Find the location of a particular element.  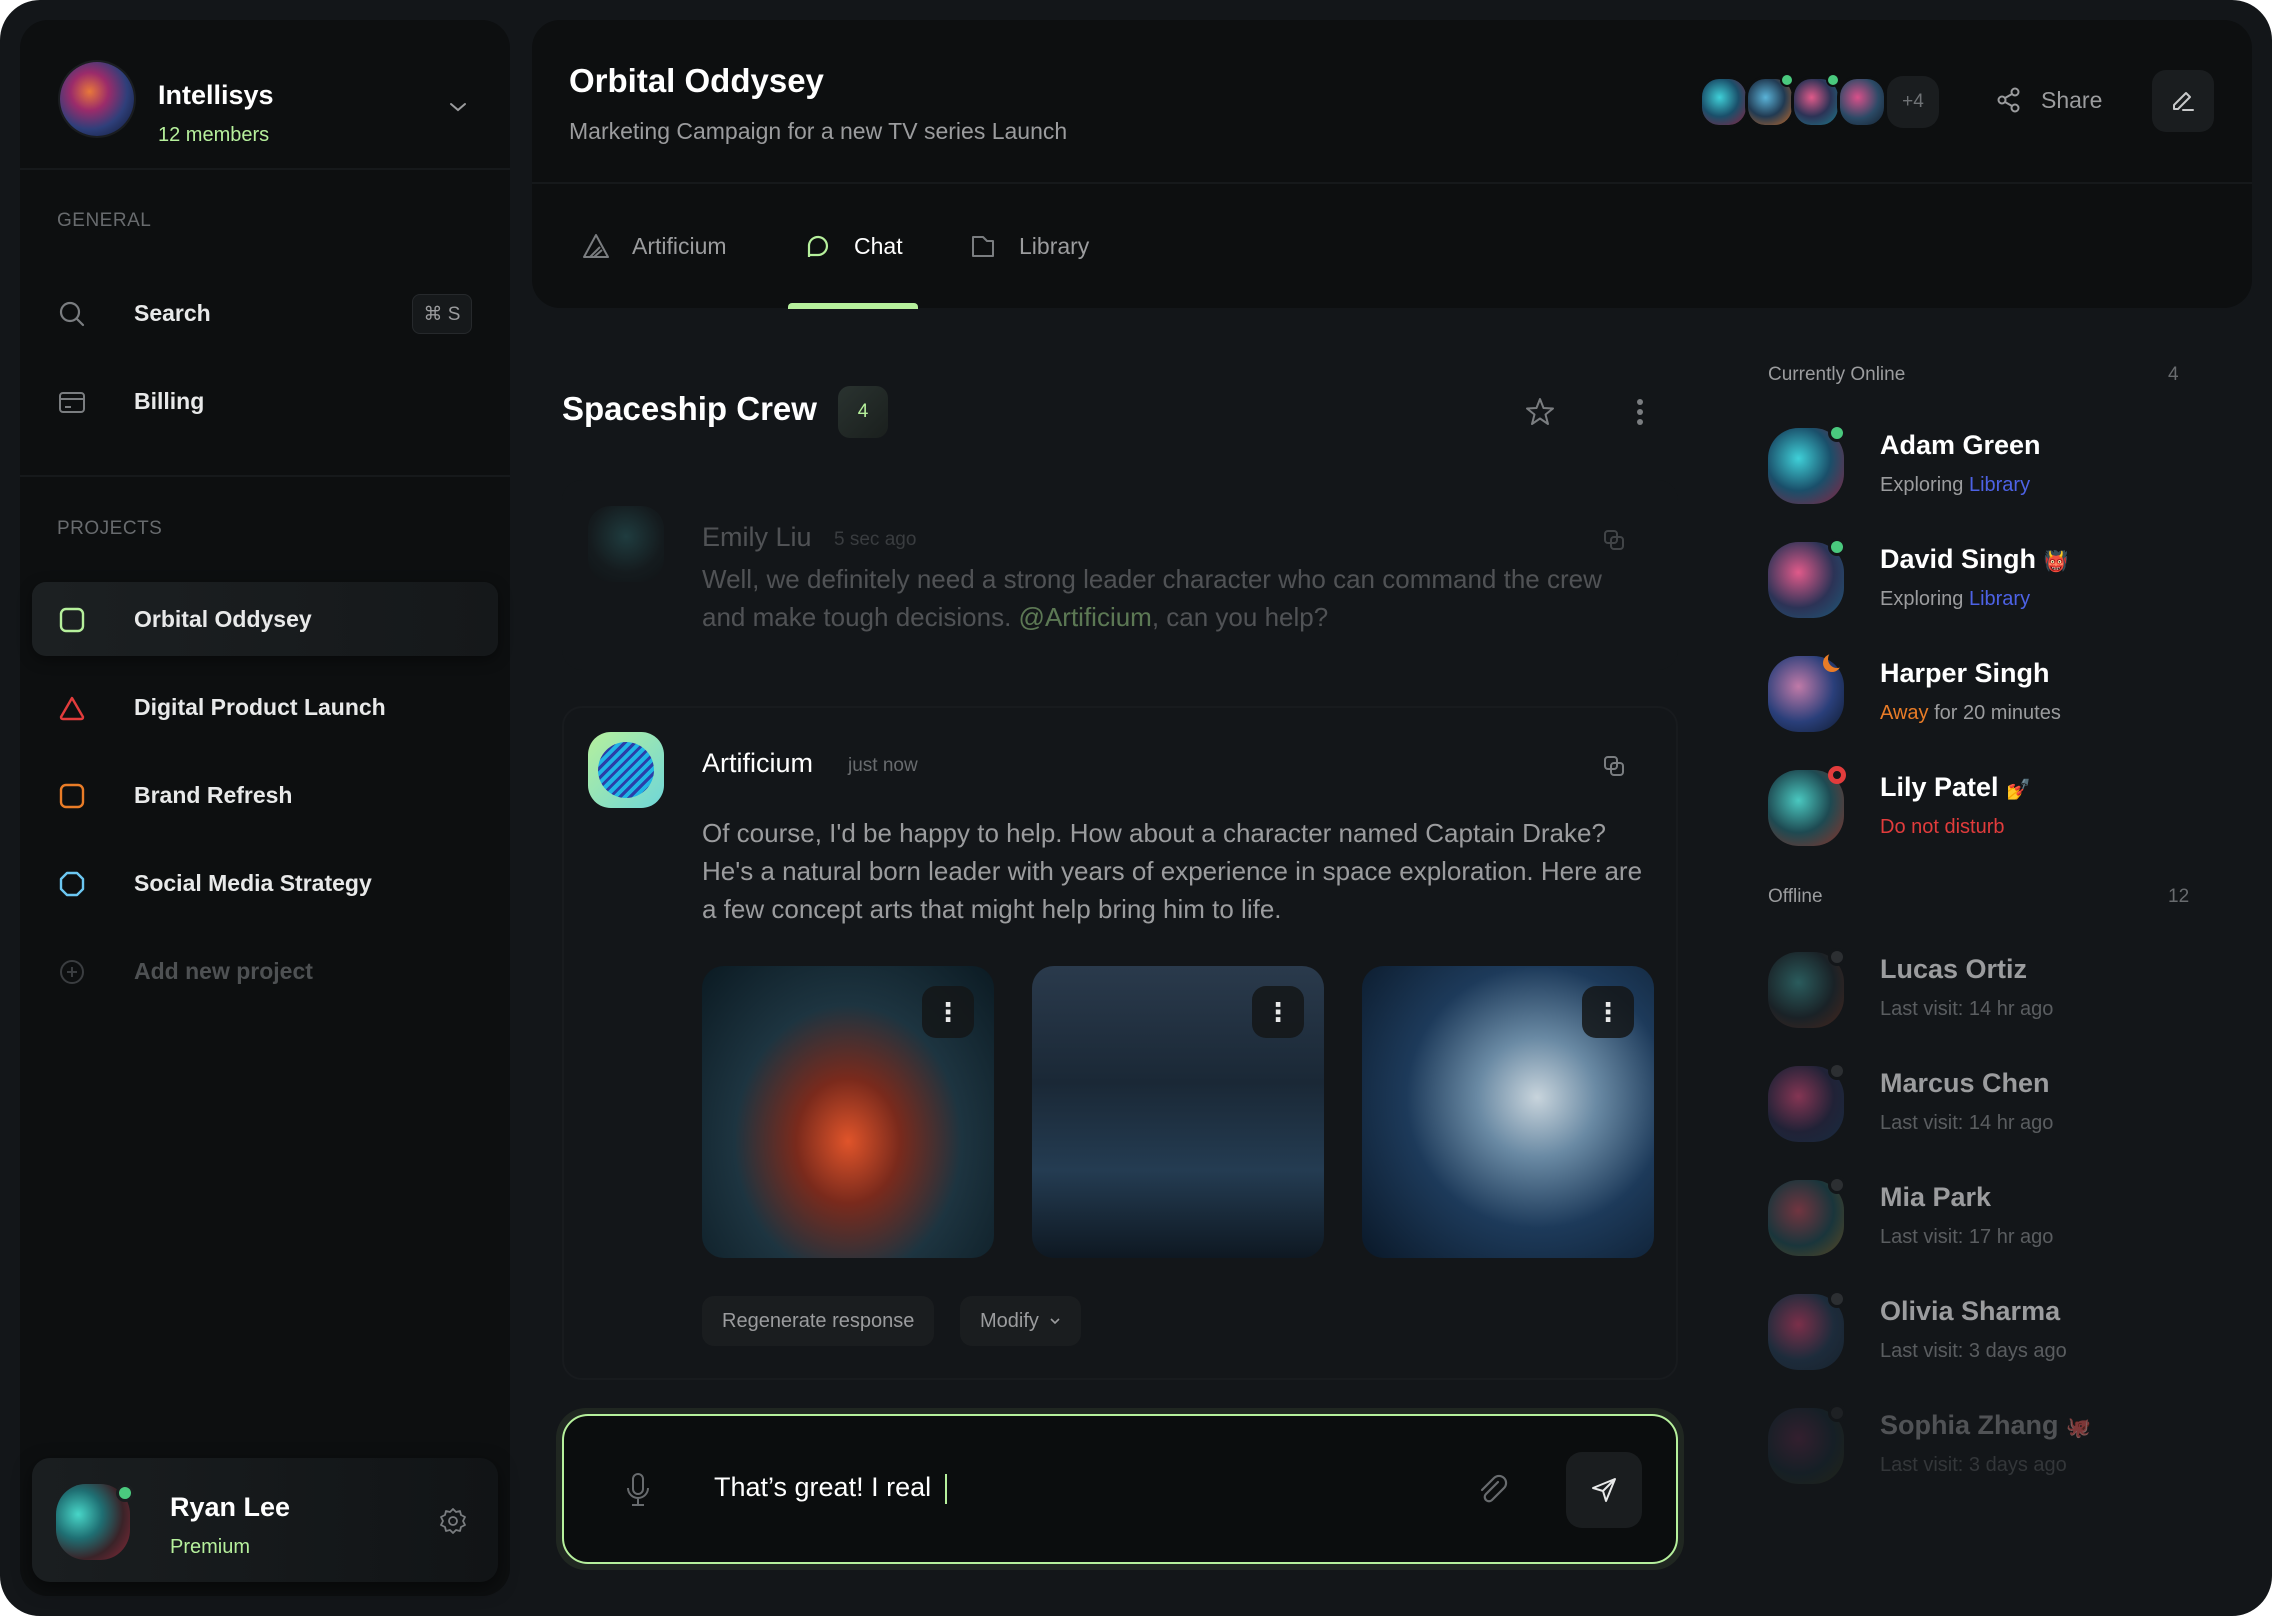

general-section-label: GENERAL is located at coordinates (104, 220).